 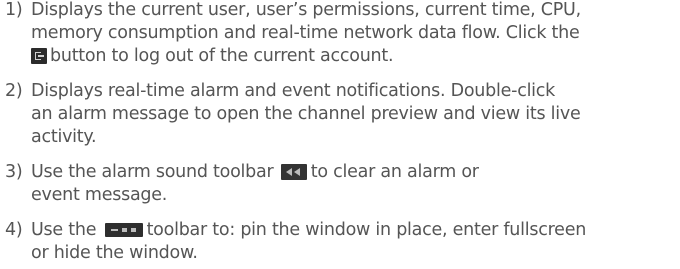 What do you see at coordinates (64, 230) in the screenshot?
I see `item-text: Use the` at bounding box center [64, 230].